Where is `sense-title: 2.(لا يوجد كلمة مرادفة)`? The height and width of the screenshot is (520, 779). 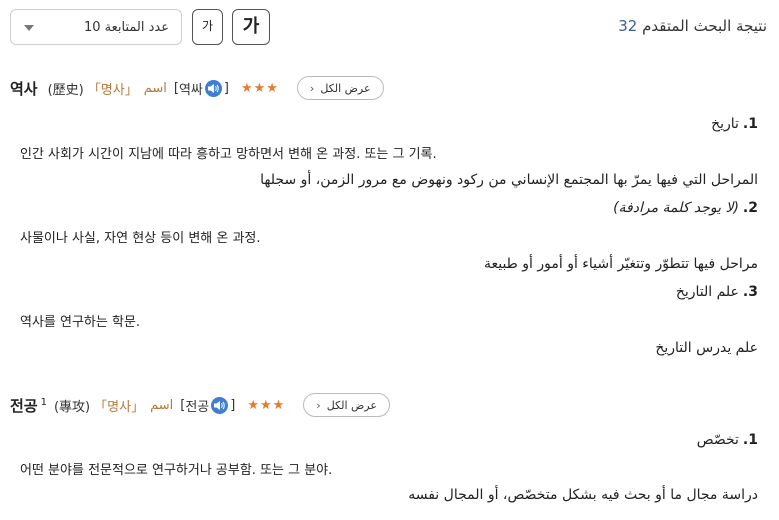 sense-title: 2.(لا يوجد كلمة مرادفة) is located at coordinates (685, 208).